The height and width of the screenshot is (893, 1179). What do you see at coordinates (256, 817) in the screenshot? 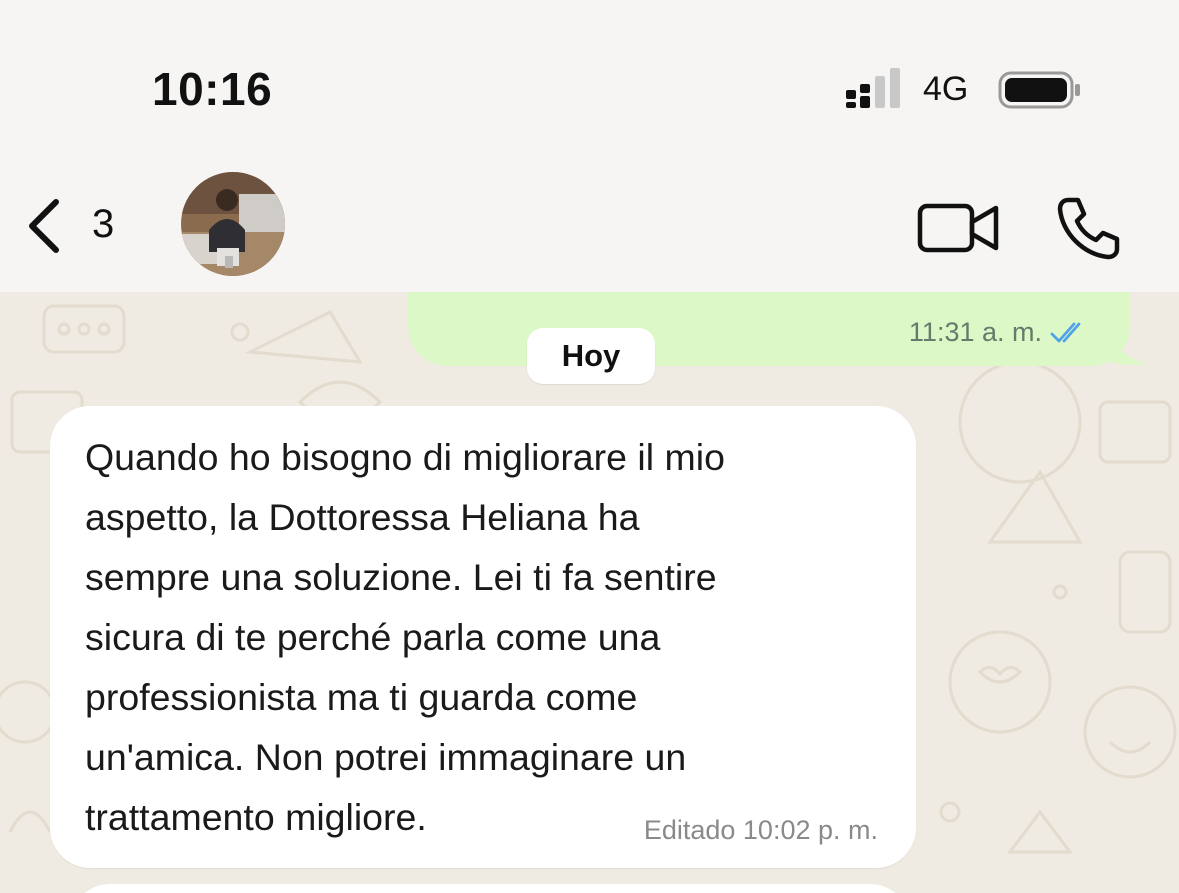
I see `message-text-line: trattamento migliore.` at bounding box center [256, 817].